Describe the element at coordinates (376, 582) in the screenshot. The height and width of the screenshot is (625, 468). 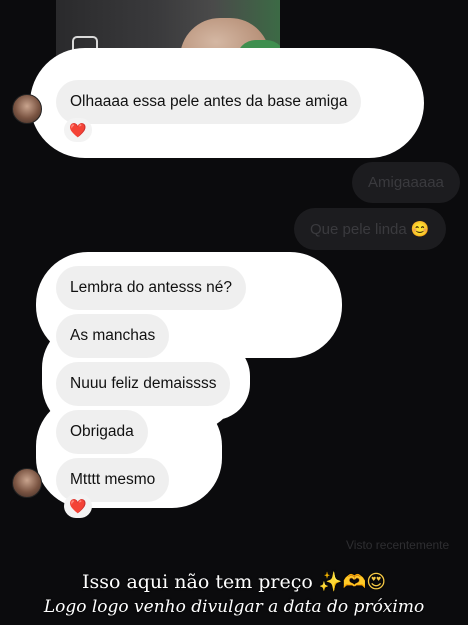
I see `heart-eyes-icon: 😍` at that location.